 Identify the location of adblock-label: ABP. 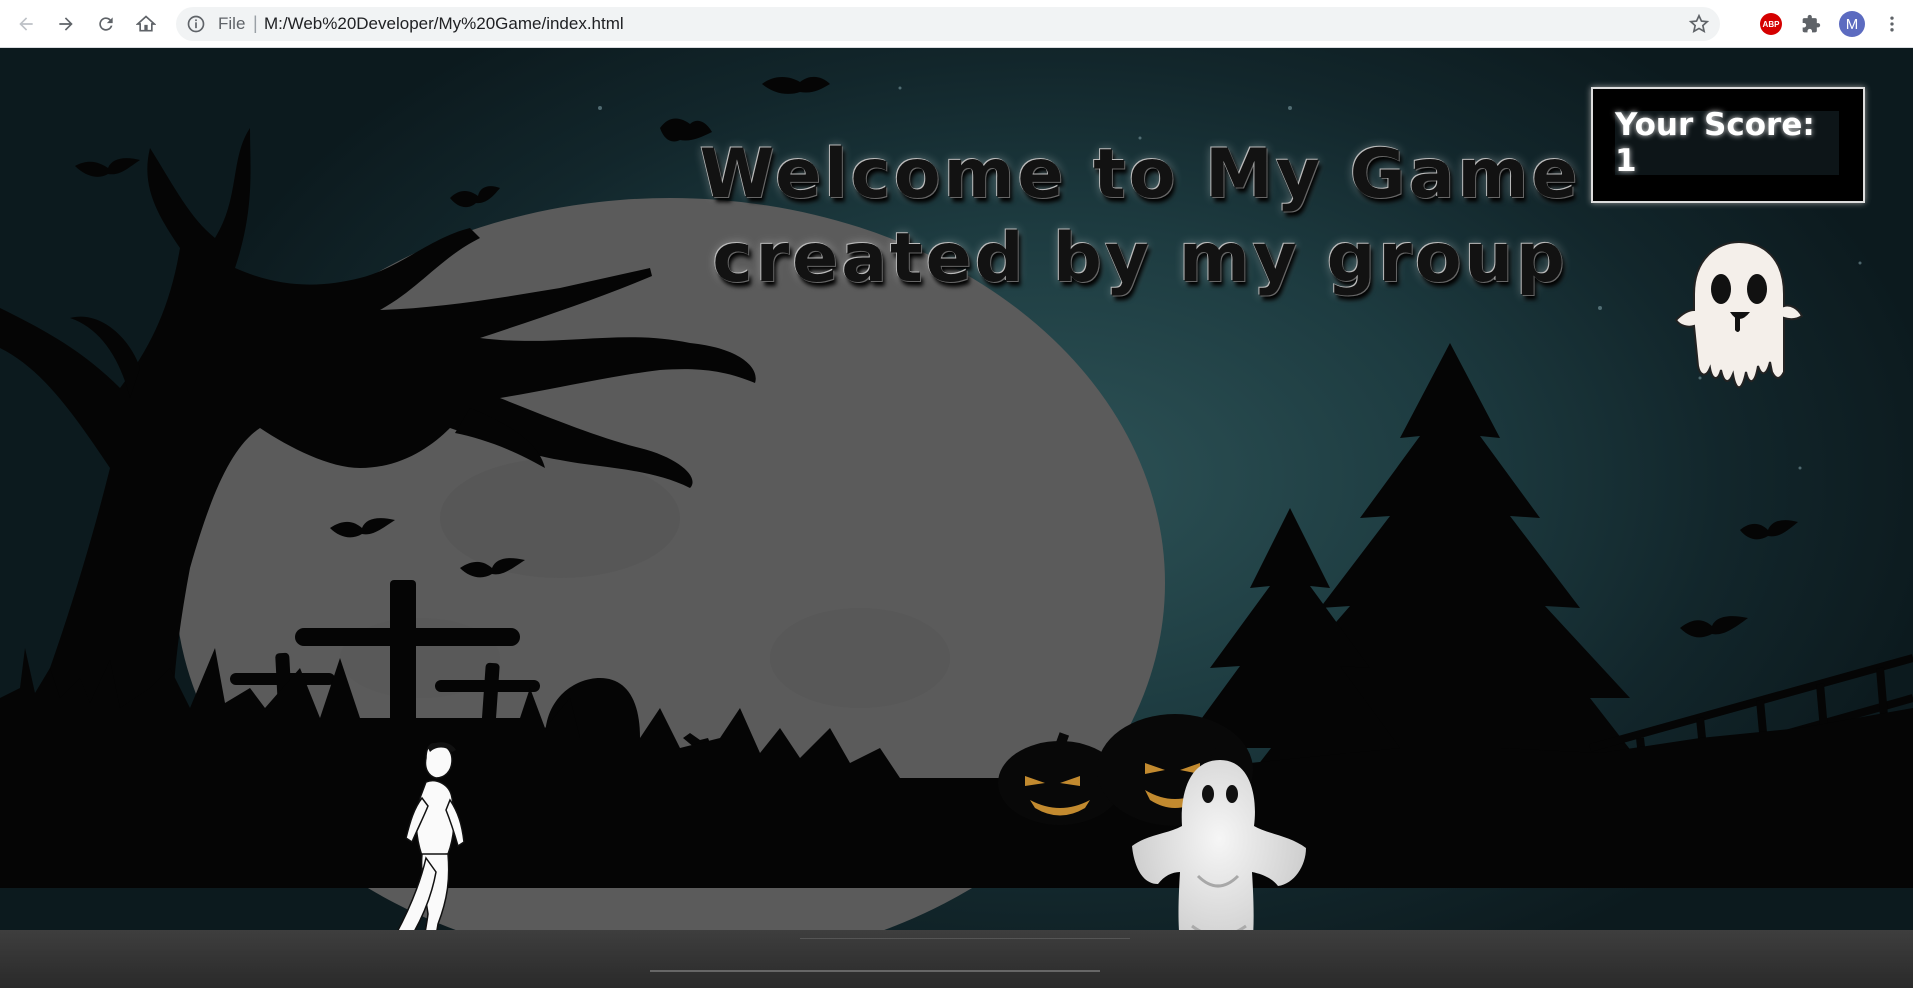
(1771, 24).